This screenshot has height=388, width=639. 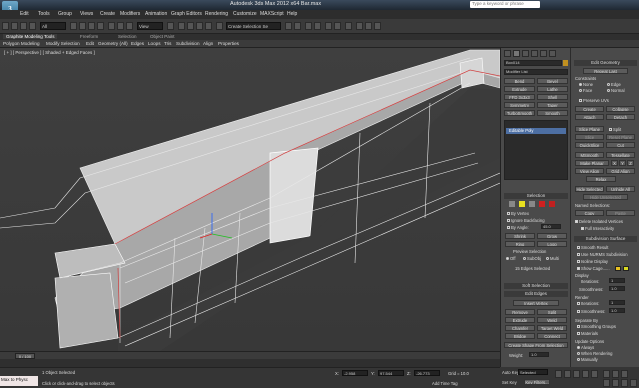 I want to click on schematic-view-icon, so click(x=337, y=26).